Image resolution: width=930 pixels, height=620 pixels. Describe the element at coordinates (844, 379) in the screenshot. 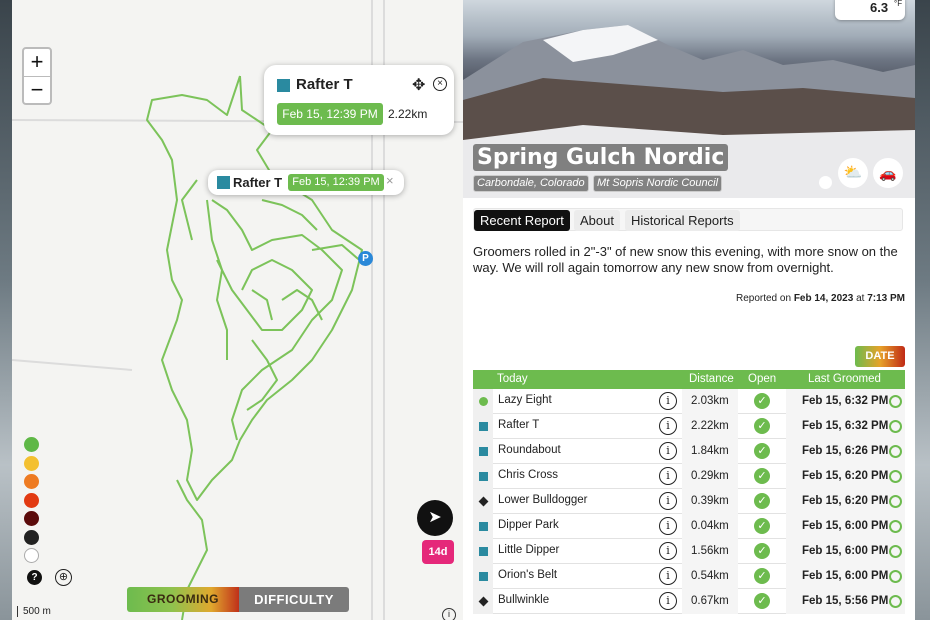

I see `col-last-groomed: Last Groomed` at that location.